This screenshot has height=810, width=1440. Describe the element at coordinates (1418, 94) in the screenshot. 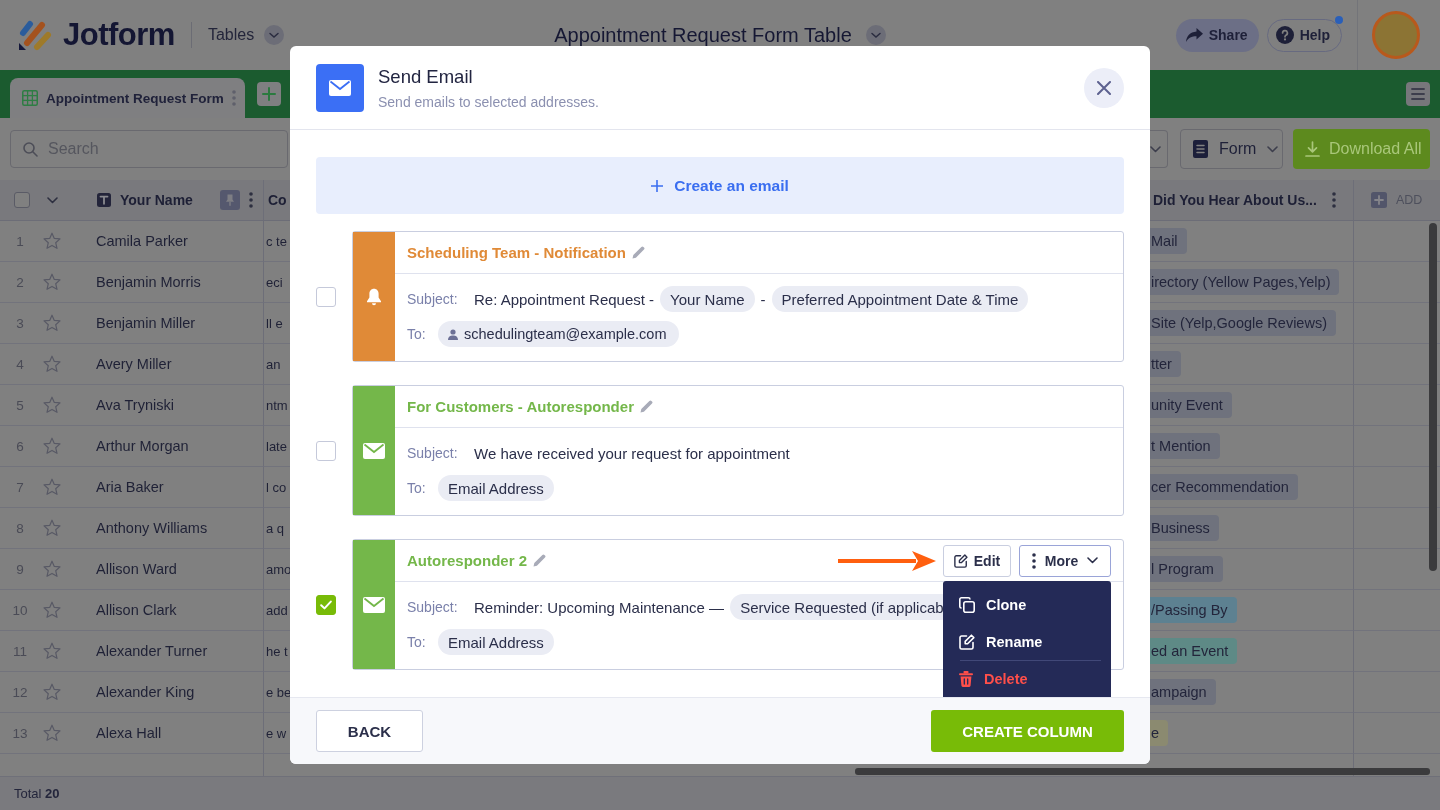

I see `menu-button` at that location.